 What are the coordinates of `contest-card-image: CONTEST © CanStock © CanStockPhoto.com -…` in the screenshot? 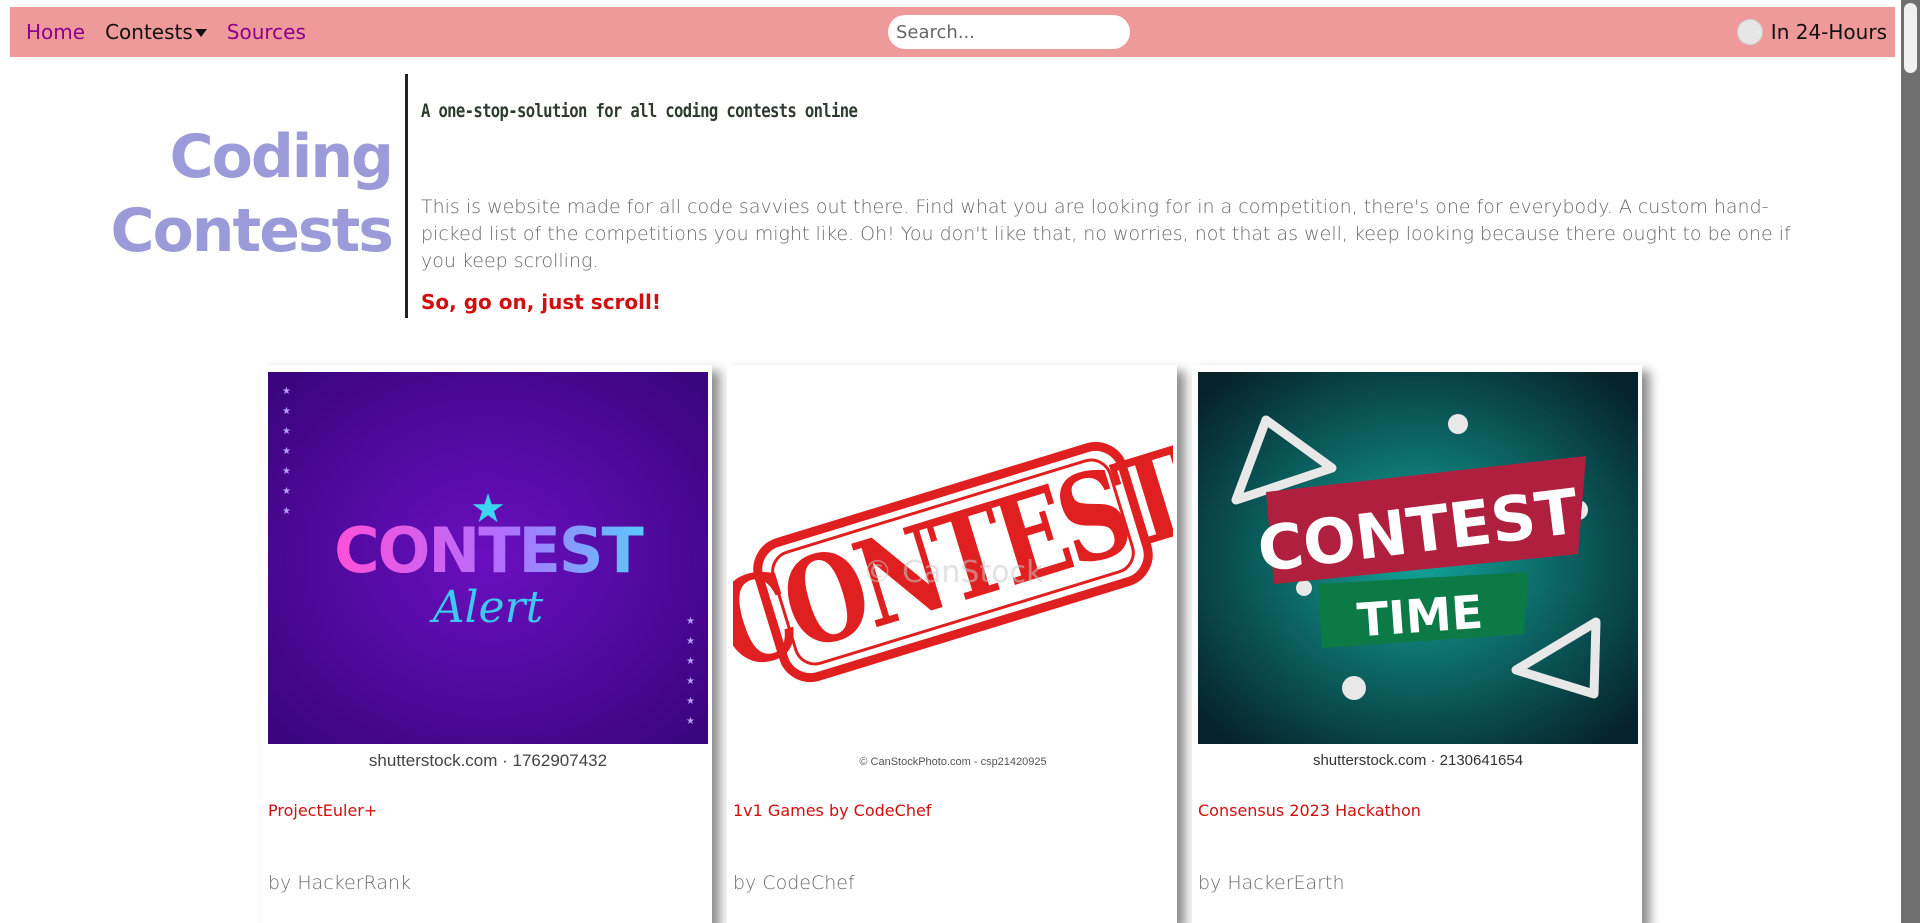 It's located at (953, 572).